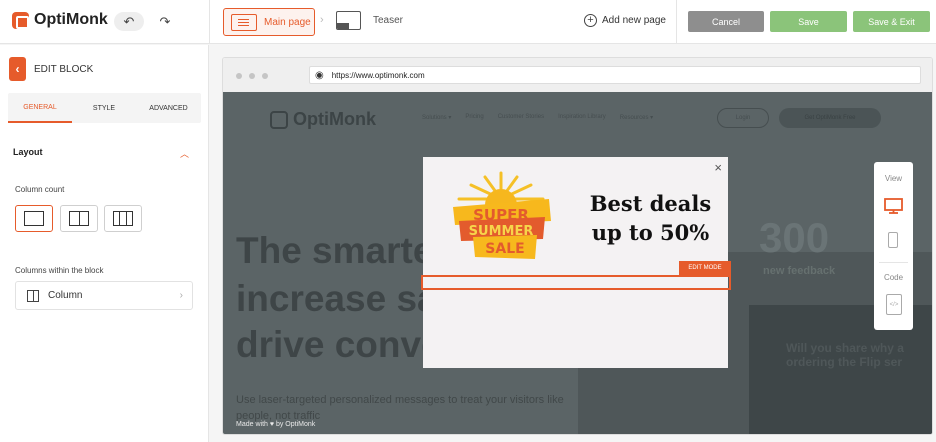 This screenshot has width=936, height=442. I want to click on one-column-icon, so click(34, 218).